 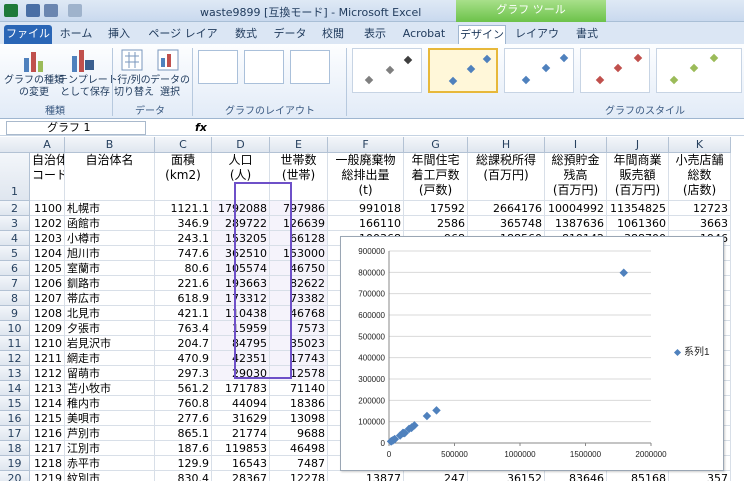 I want to click on table-cell: 13098, so click(x=299, y=418).